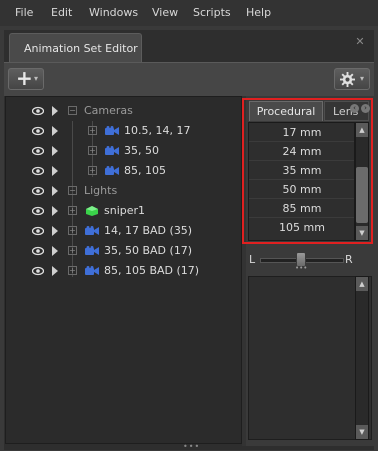  Describe the element at coordinates (258, 12) in the screenshot. I see `menu-help: Help` at that location.